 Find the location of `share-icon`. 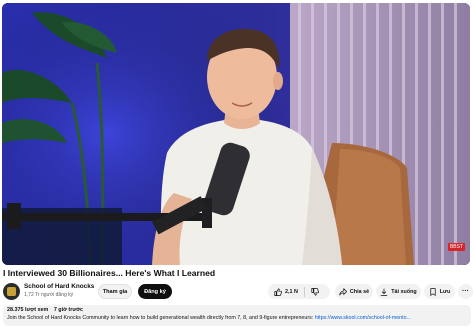

share-icon is located at coordinates (343, 291).